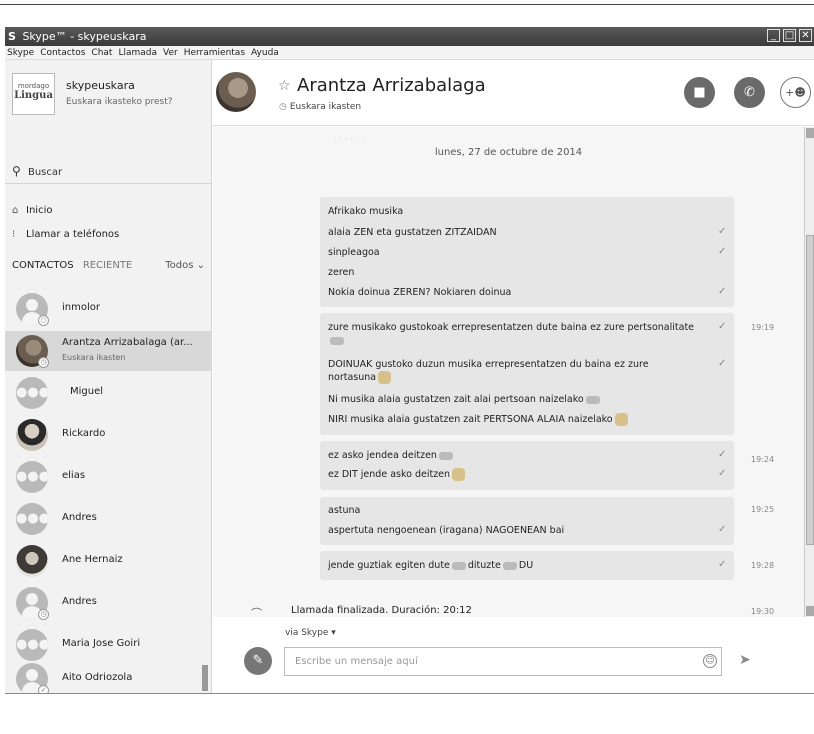 The height and width of the screenshot is (734, 814). Describe the element at coordinates (108, 477) in the screenshot. I see `contact-item: ●●● elias` at that location.